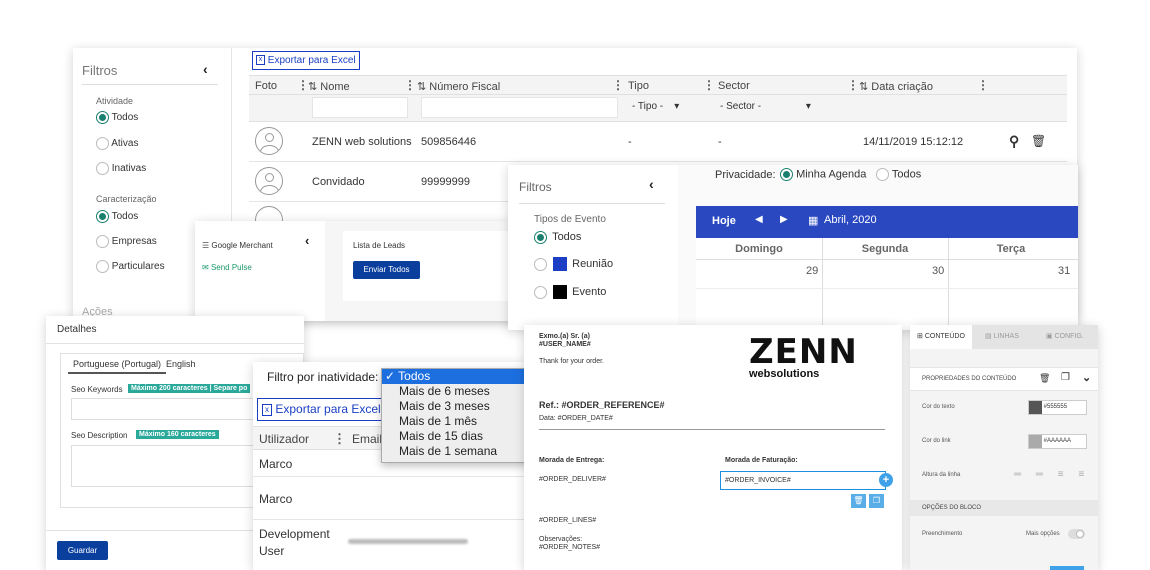 This screenshot has height=570, width=1150. I want to click on day-header: Terça, so click(1011, 249).